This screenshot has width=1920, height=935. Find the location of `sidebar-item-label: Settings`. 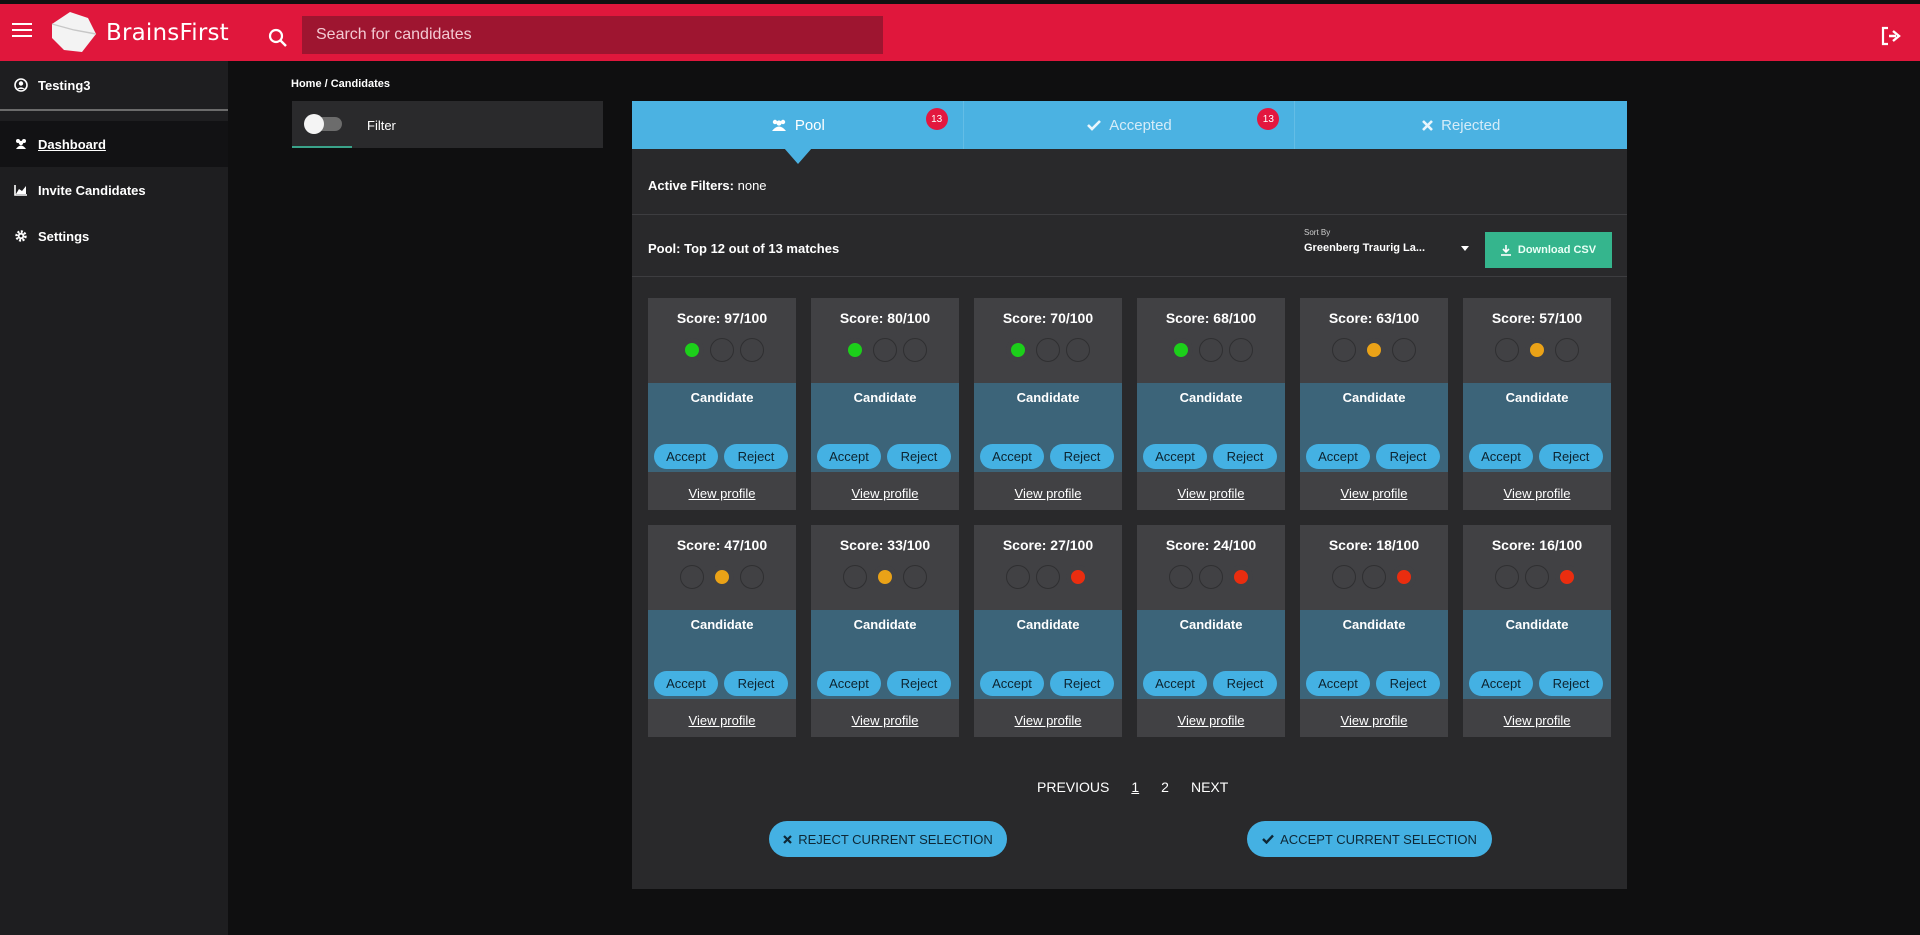

sidebar-item-label: Settings is located at coordinates (64, 236).